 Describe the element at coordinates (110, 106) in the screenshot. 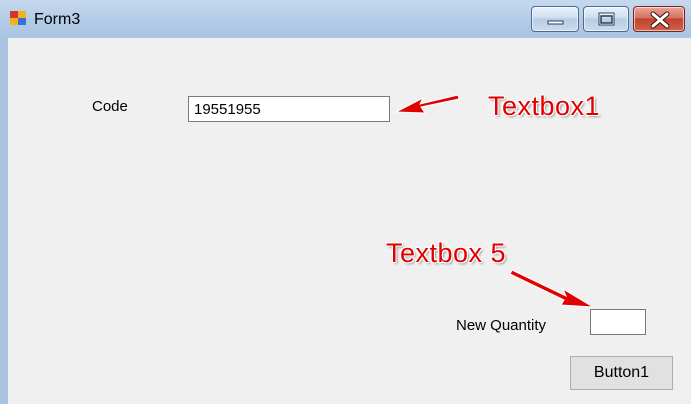

I see `code-label: Code` at that location.